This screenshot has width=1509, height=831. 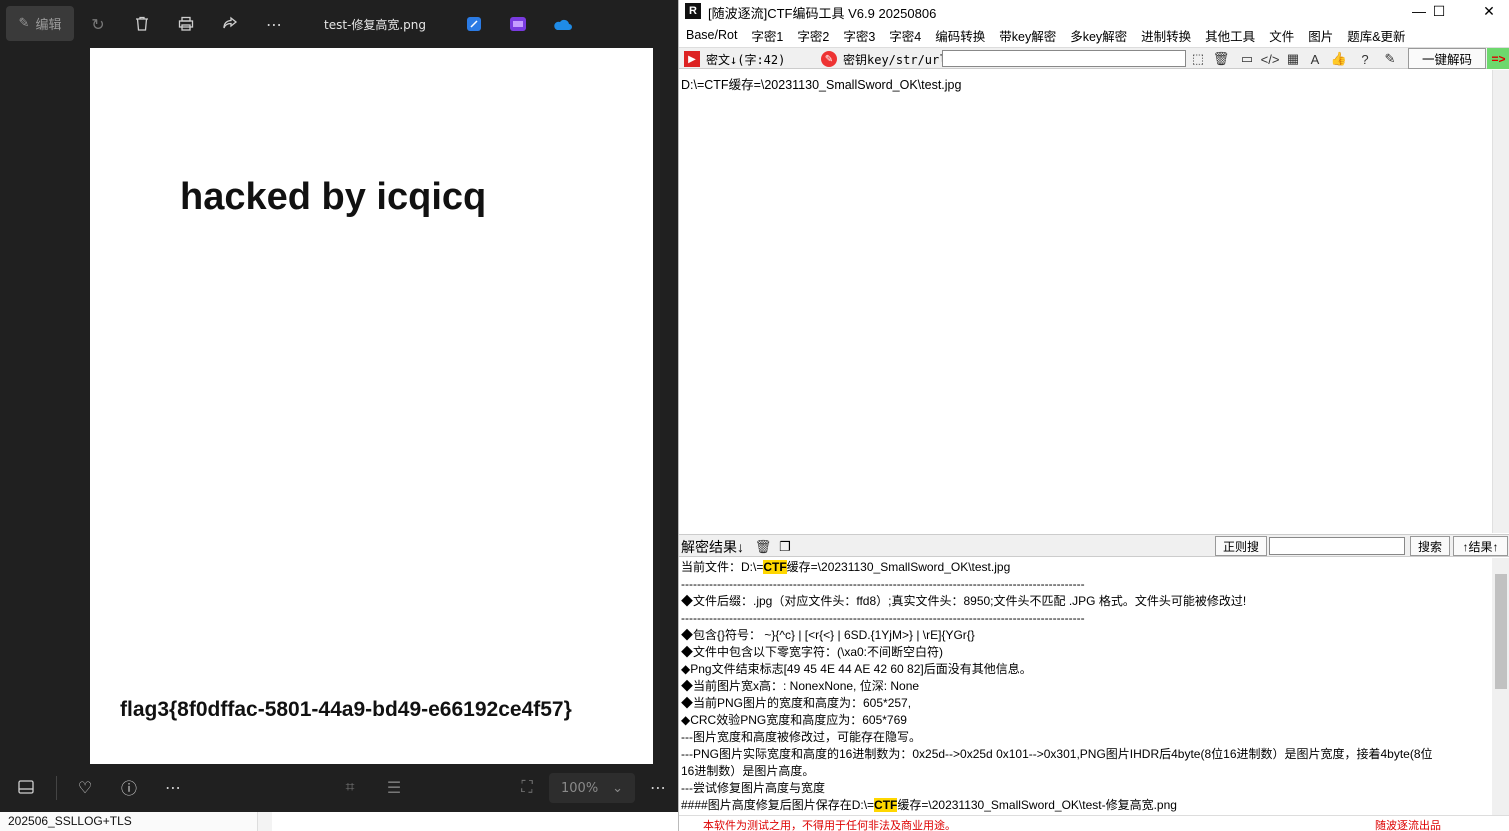 I want to click on menu-file: 文件, so click(x=1281, y=35).